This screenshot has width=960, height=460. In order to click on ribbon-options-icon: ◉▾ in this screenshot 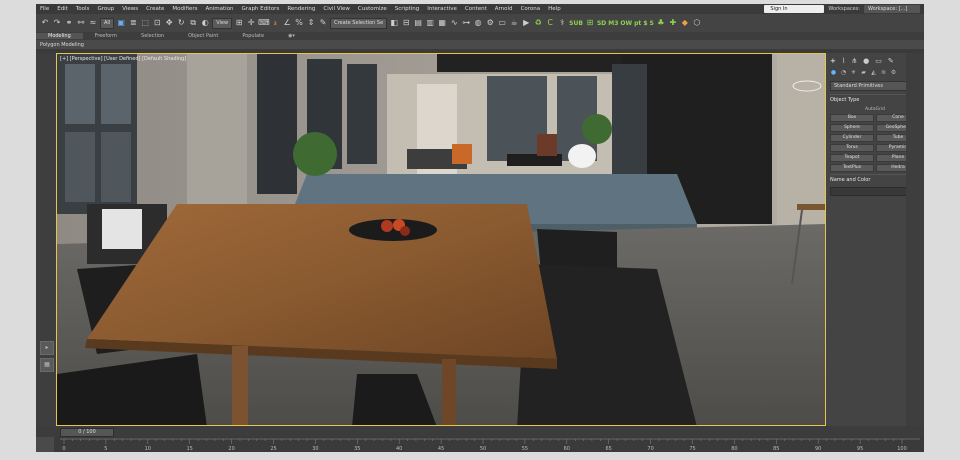, I will do `click(291, 36)`.